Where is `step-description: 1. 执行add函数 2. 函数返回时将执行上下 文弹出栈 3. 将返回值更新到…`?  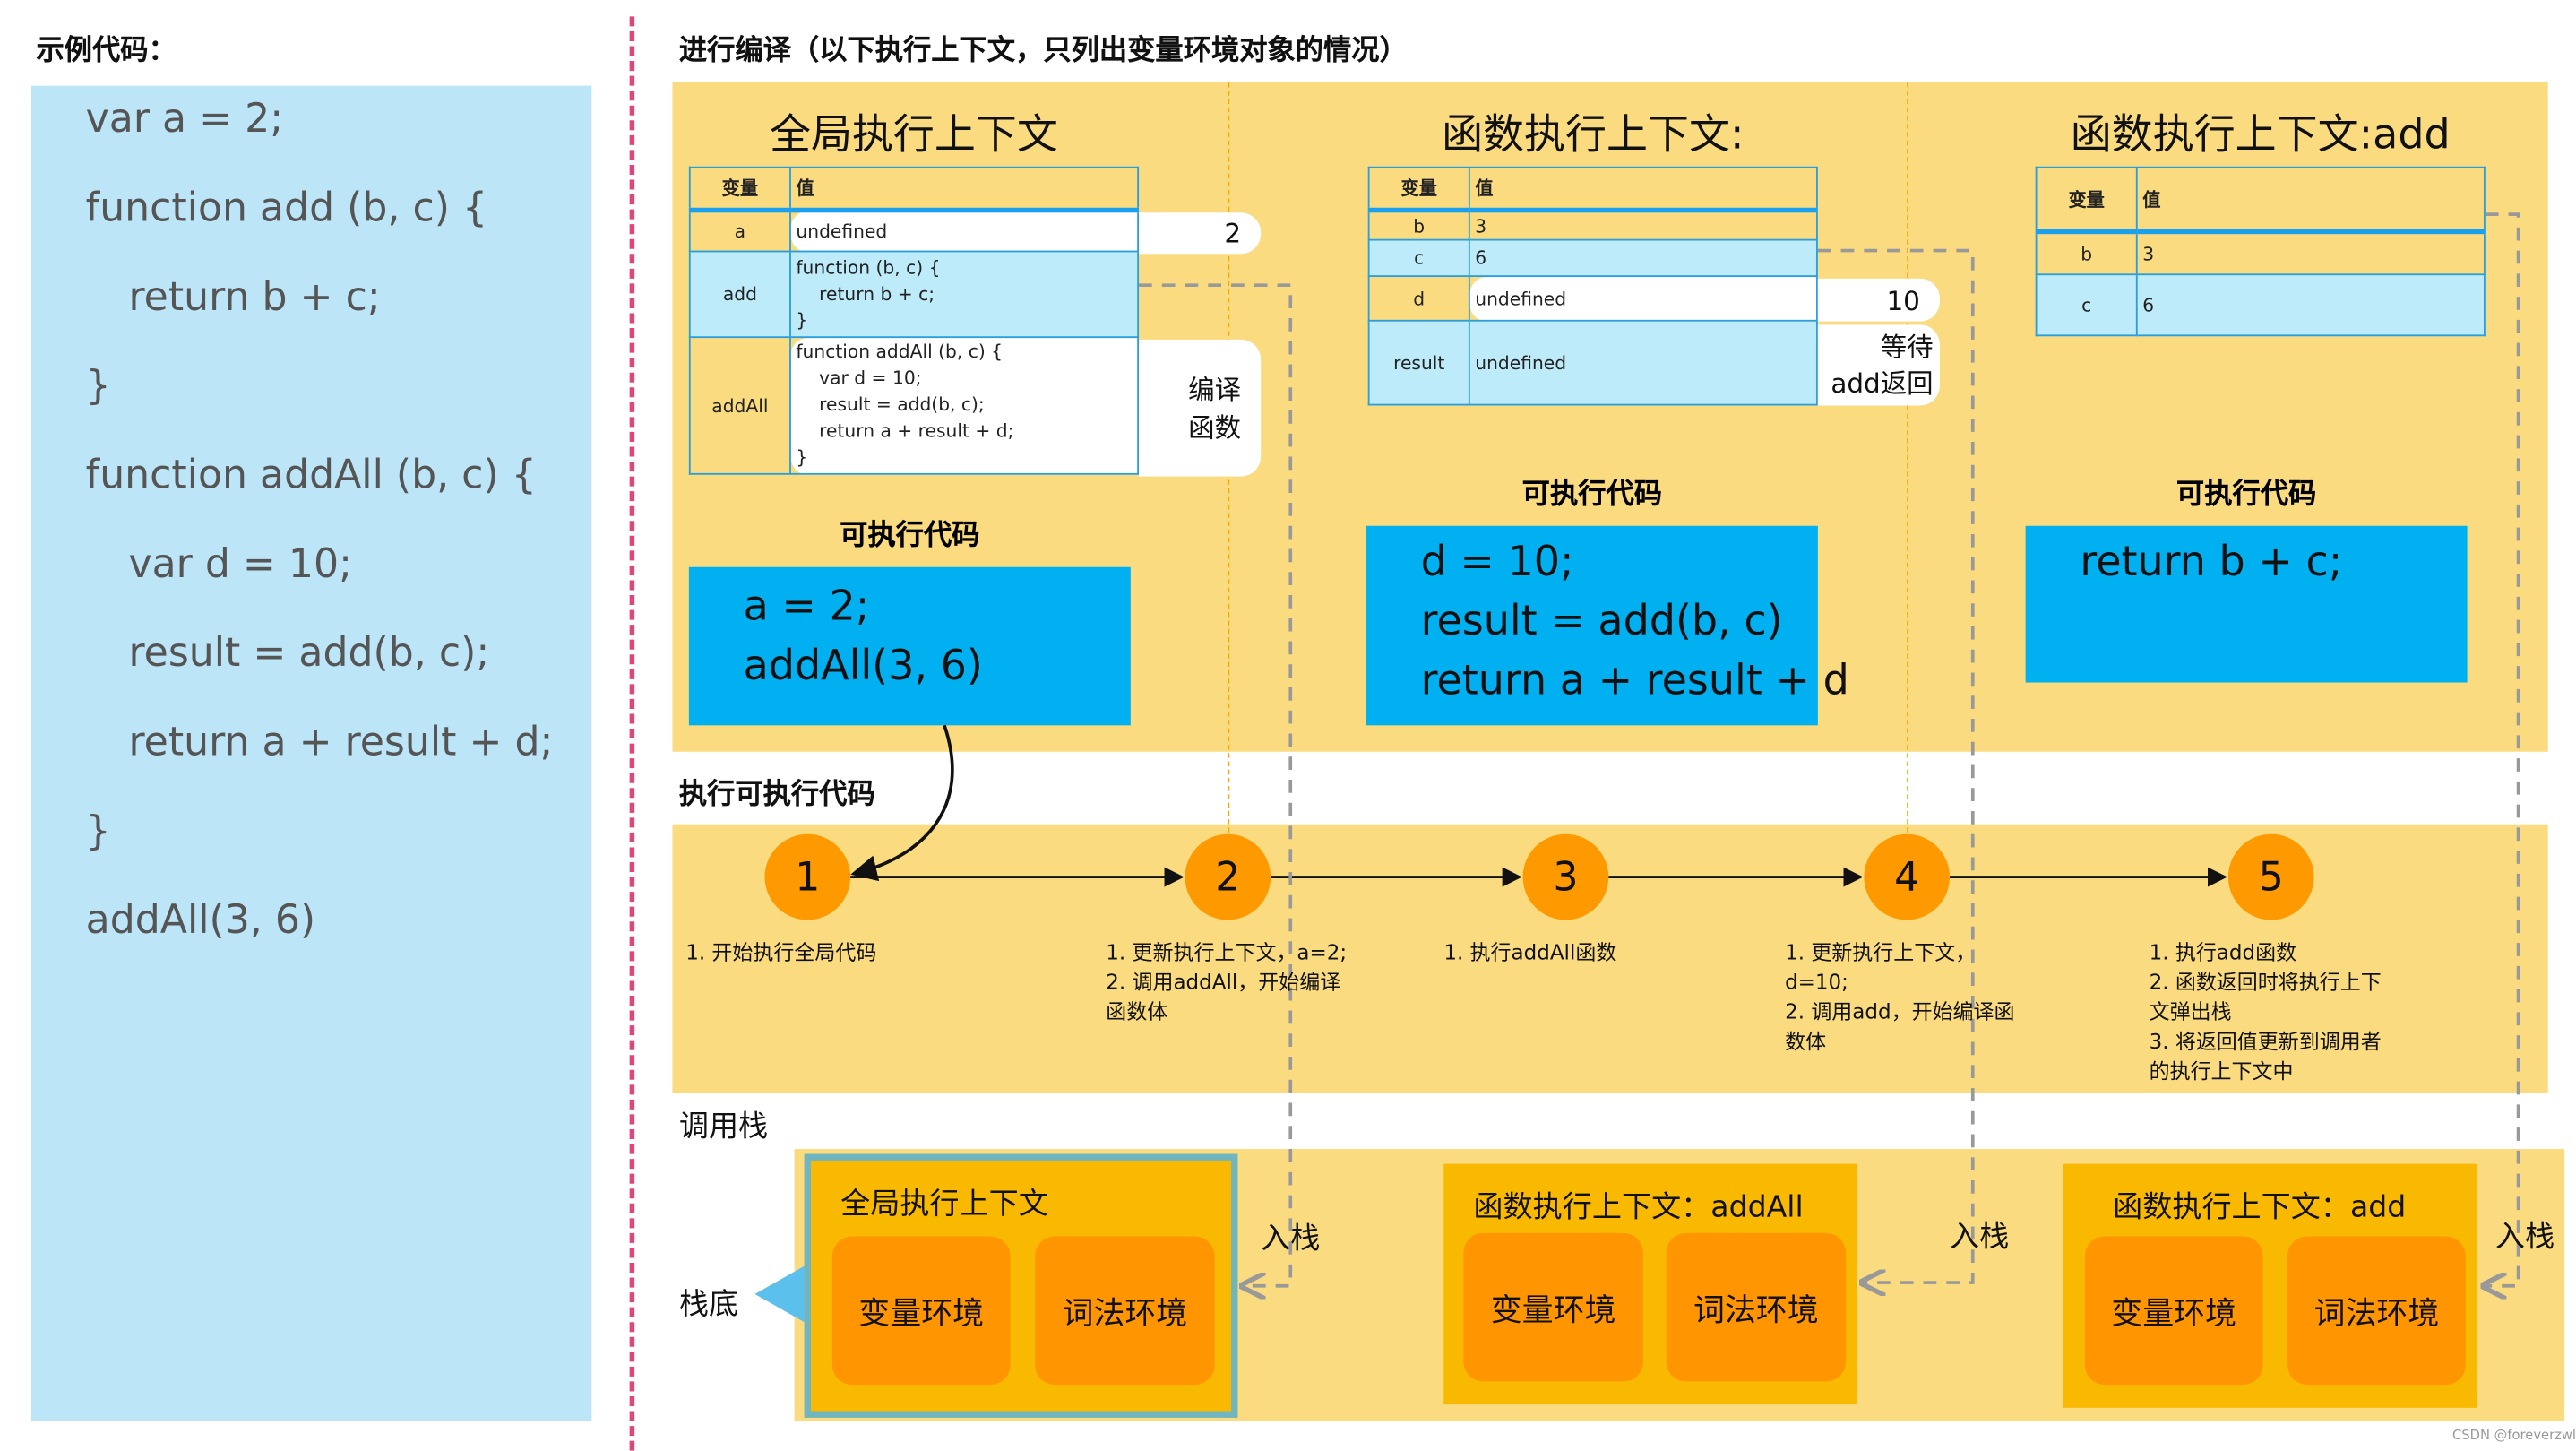
step-description: 1. 执行add函数 2. 函数返回时将执行上下 文弹出栈 3. 将返回值更新到… is located at coordinates (2265, 1011).